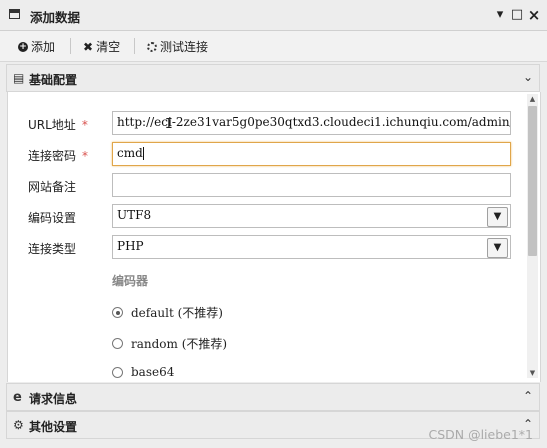  I want to click on plus-circle-icon: +, so click(23, 46).